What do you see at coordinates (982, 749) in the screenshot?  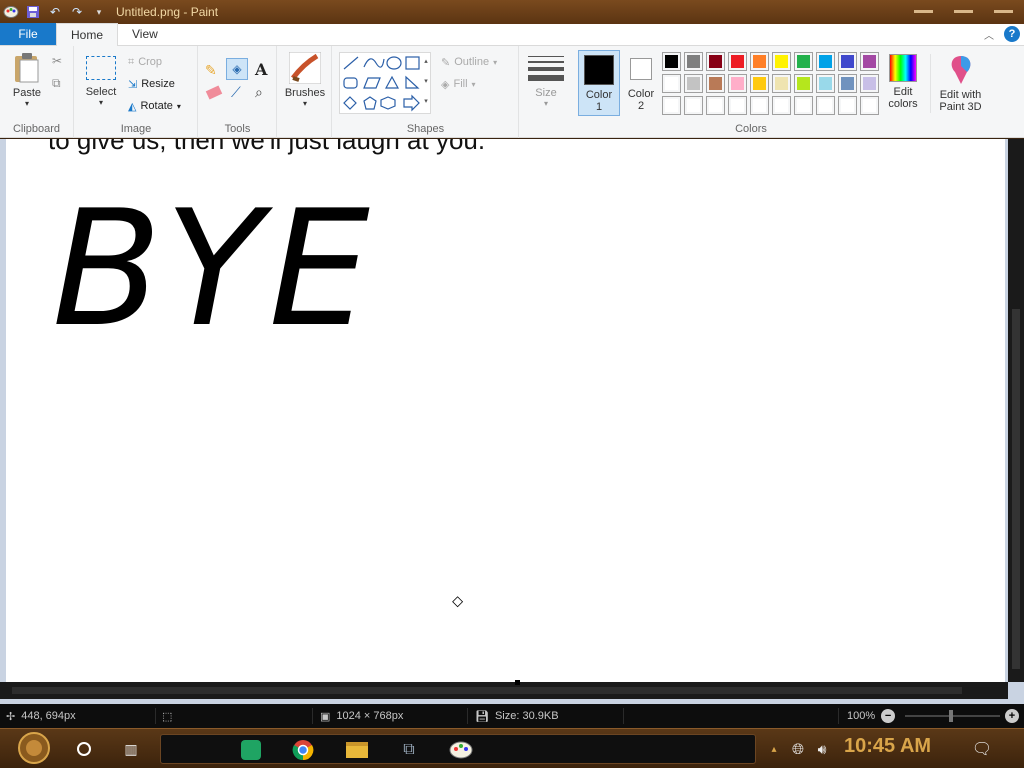 I see `notifications-icon: 🗨︎` at bounding box center [982, 749].